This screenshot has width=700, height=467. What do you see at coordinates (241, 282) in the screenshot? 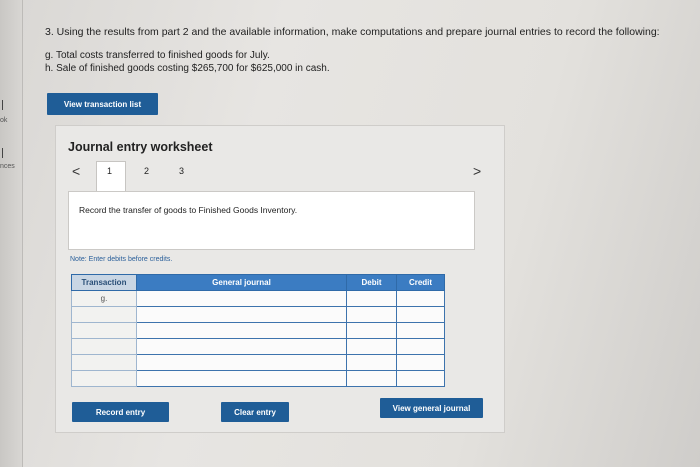
I see `column-header-general-journal: General journal` at bounding box center [241, 282].